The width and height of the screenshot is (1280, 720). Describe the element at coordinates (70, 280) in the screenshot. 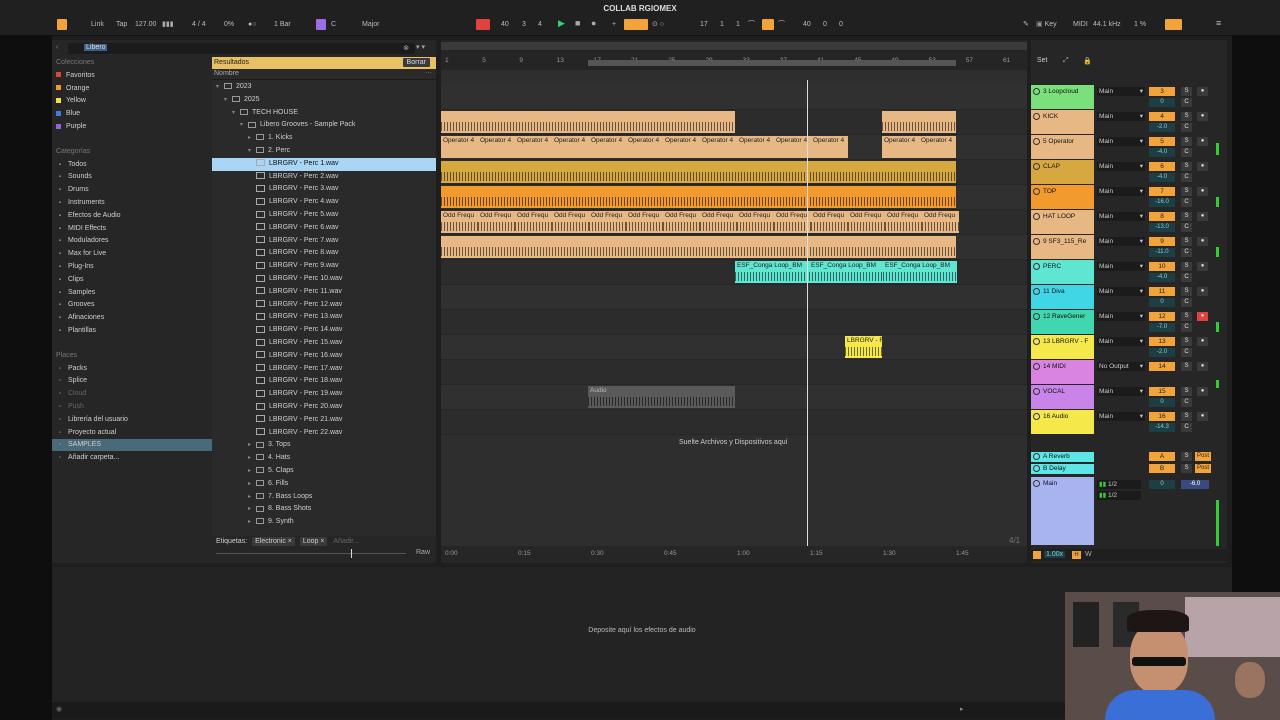

I see `category-item: ▪ Clips` at that location.